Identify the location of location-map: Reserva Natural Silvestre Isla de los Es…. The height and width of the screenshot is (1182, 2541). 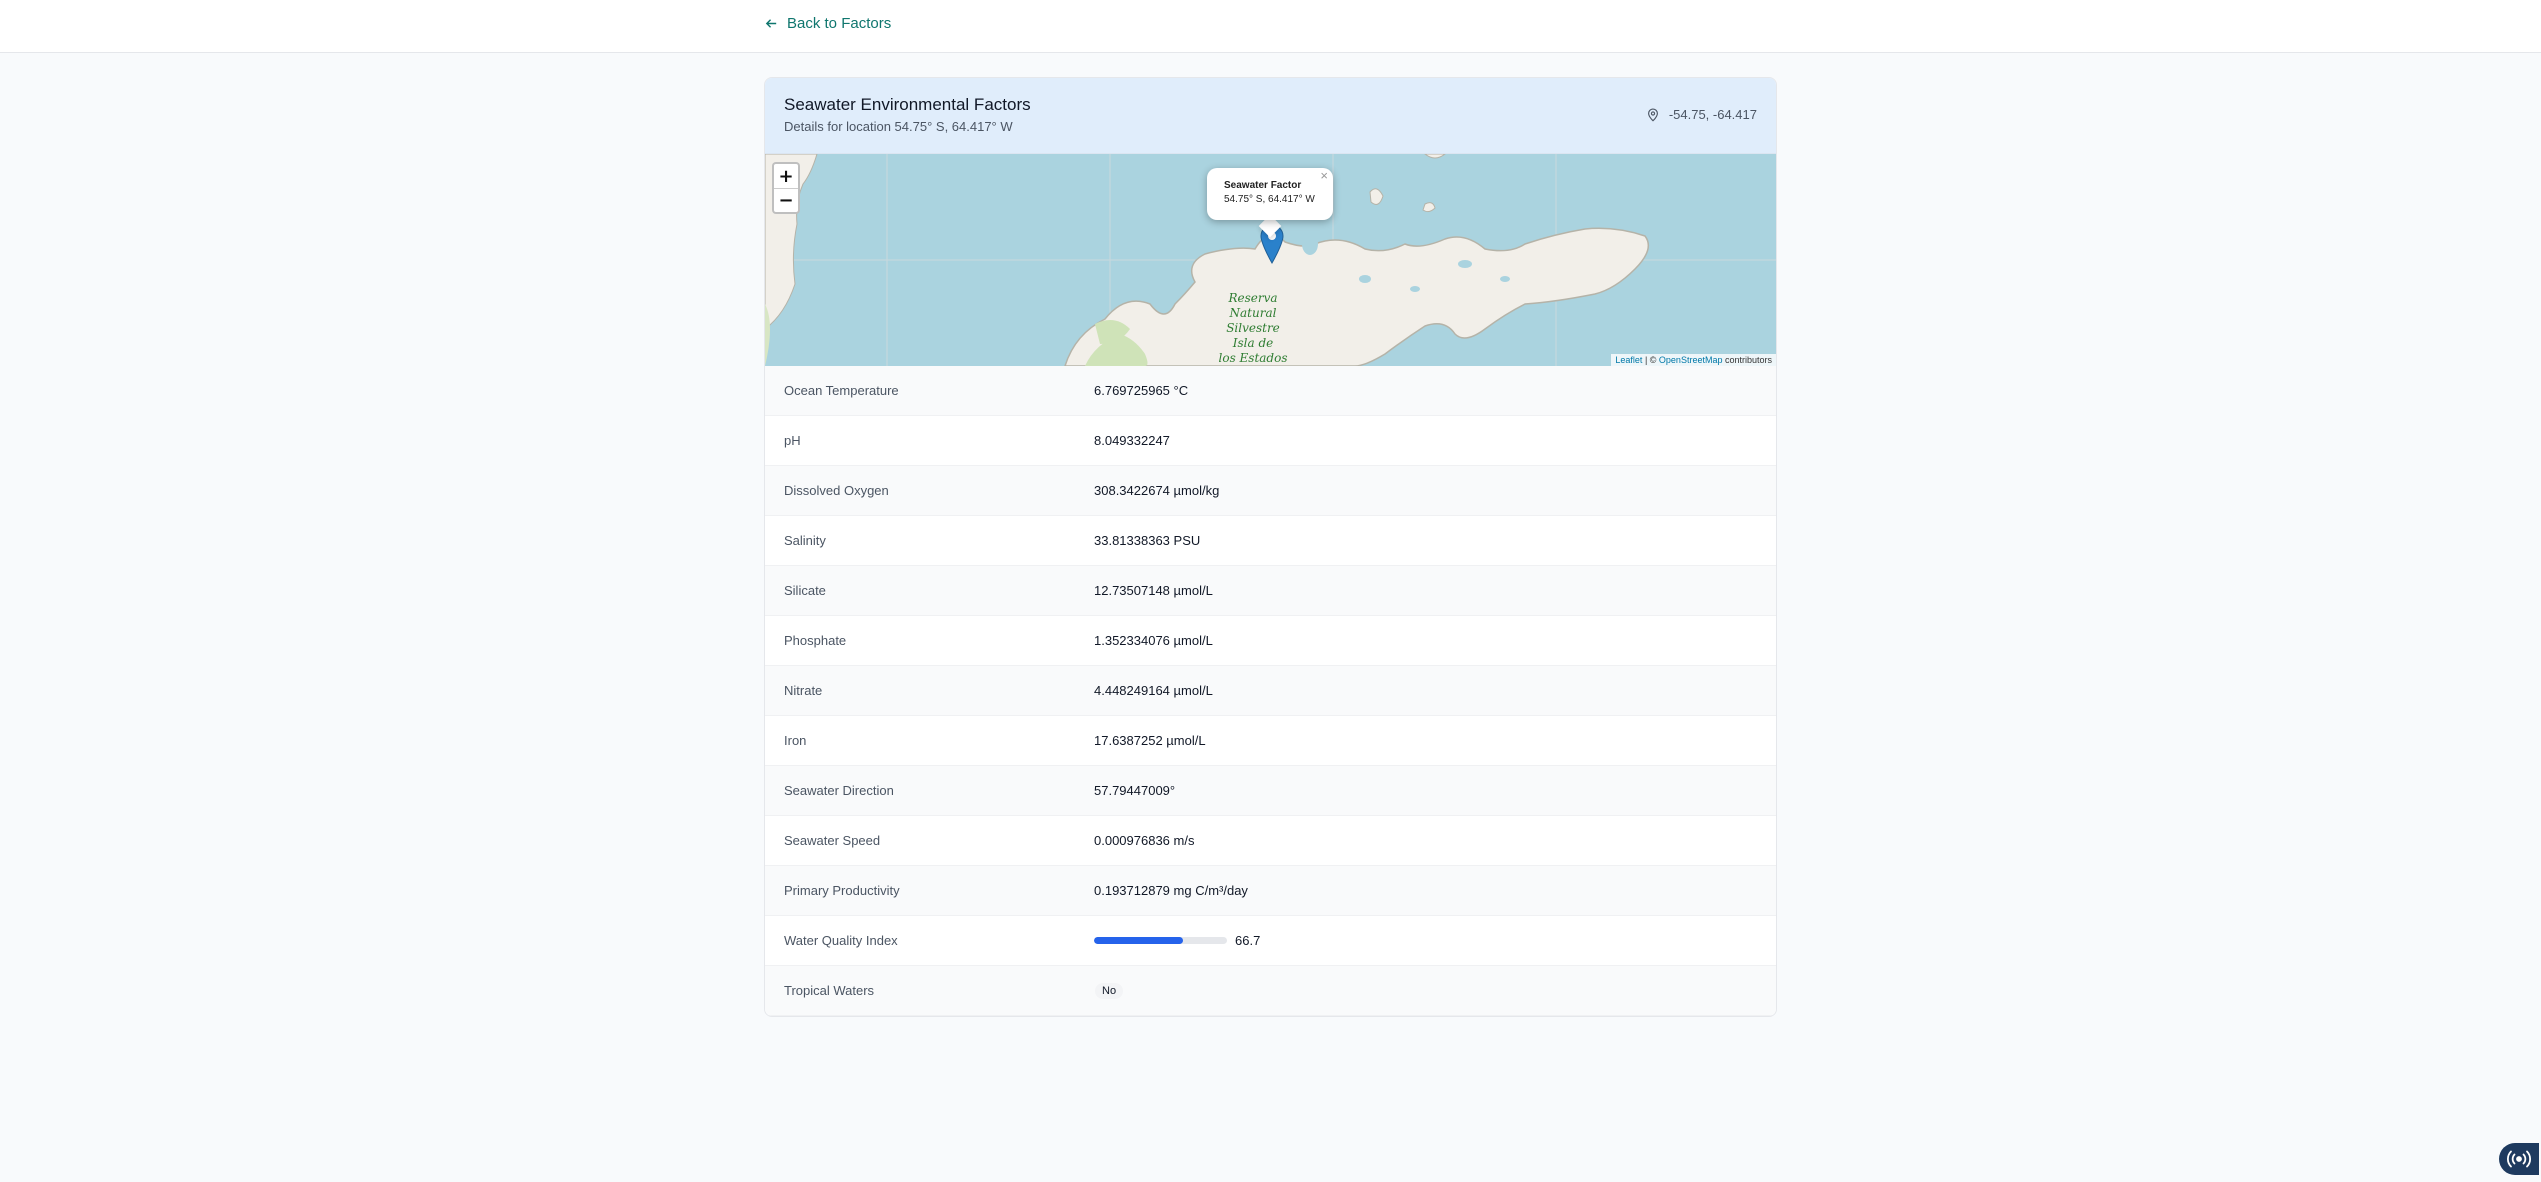
(1270, 260).